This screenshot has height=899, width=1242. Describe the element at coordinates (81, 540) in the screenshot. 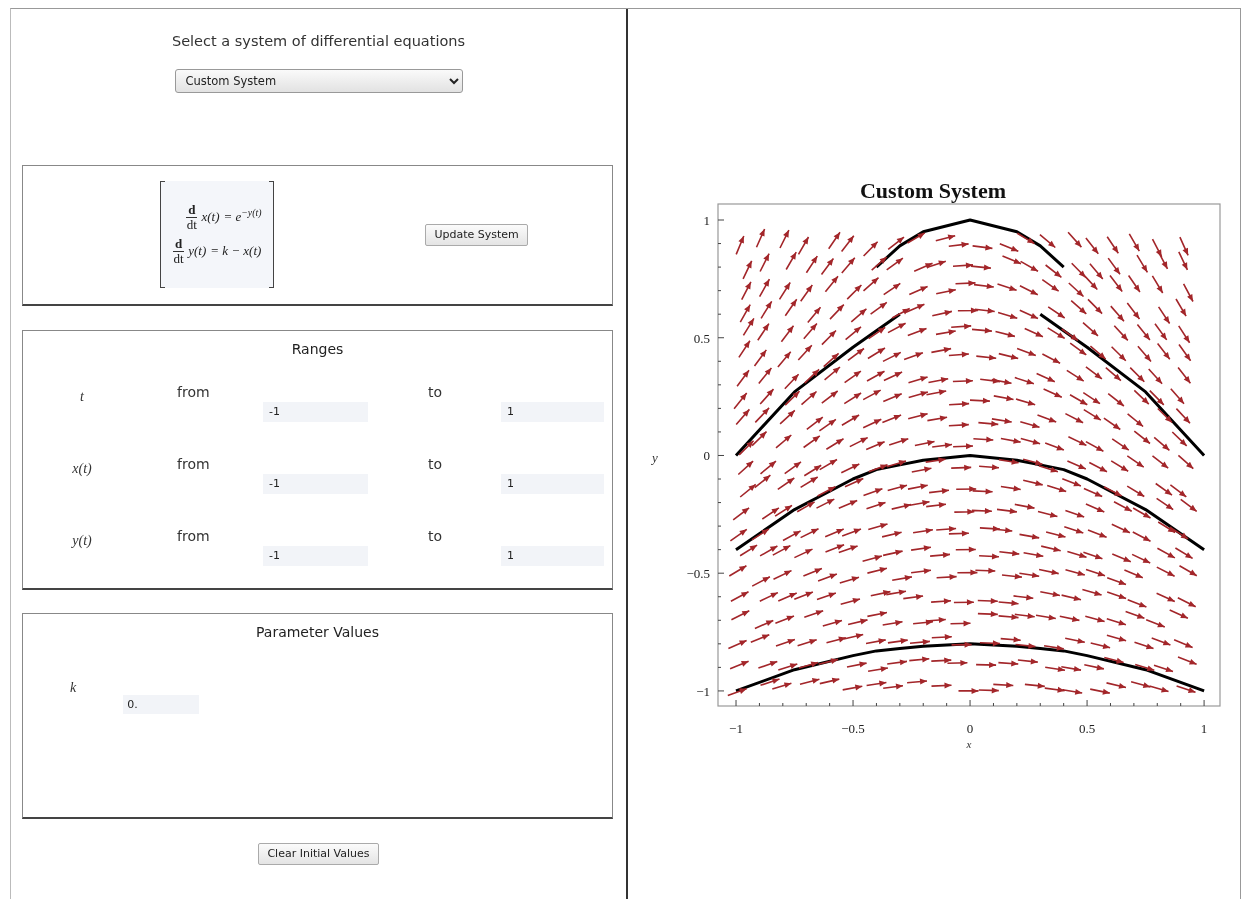

I see `variable-label: y(t)` at that location.